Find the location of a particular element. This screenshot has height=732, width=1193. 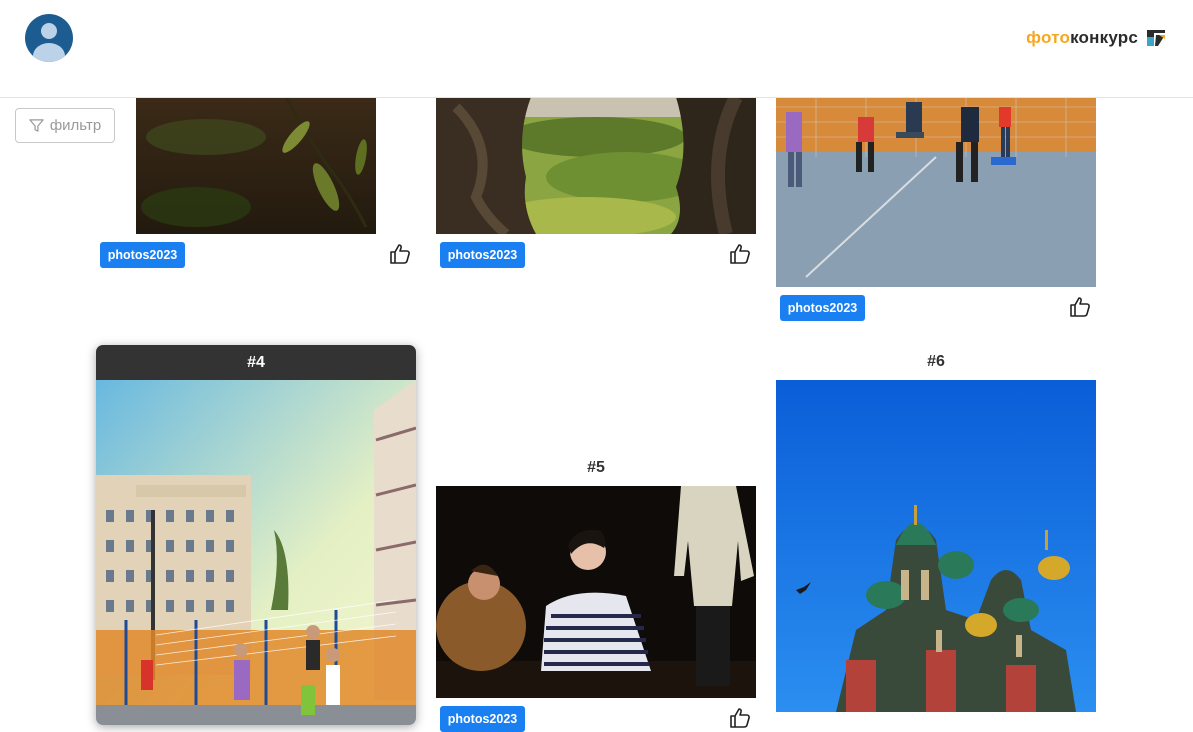

photo-3-tag: photos2023 is located at coordinates (822, 308).